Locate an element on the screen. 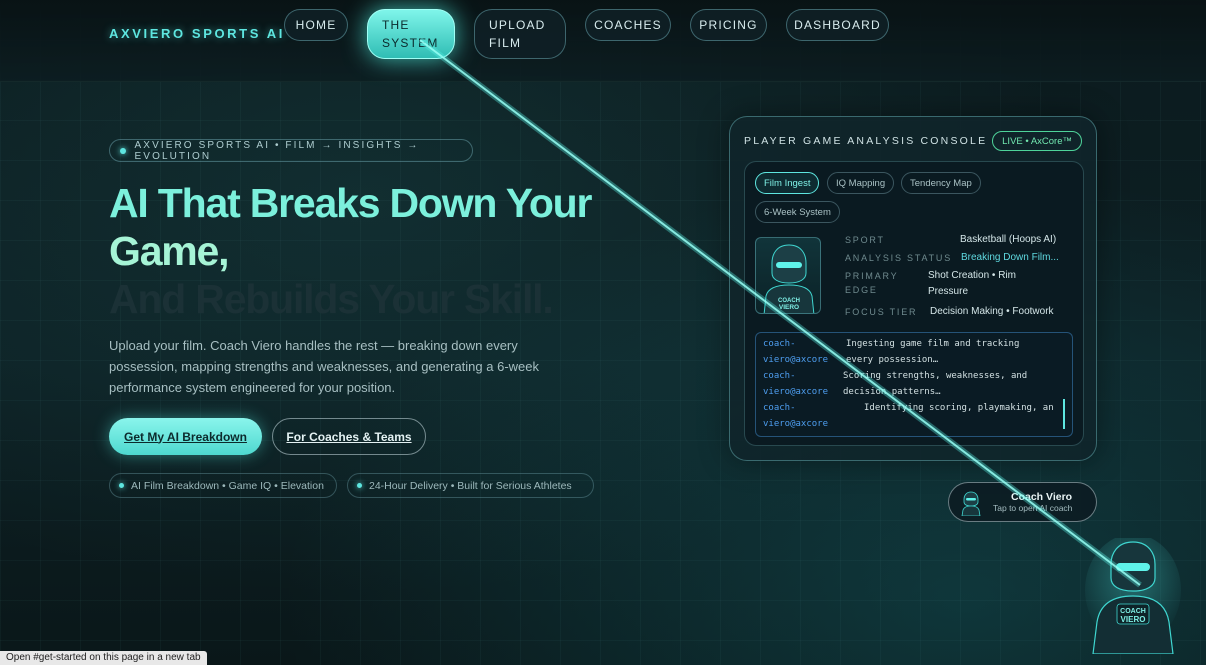  live-badge: LIVE • AxCore™ is located at coordinates (1037, 141).